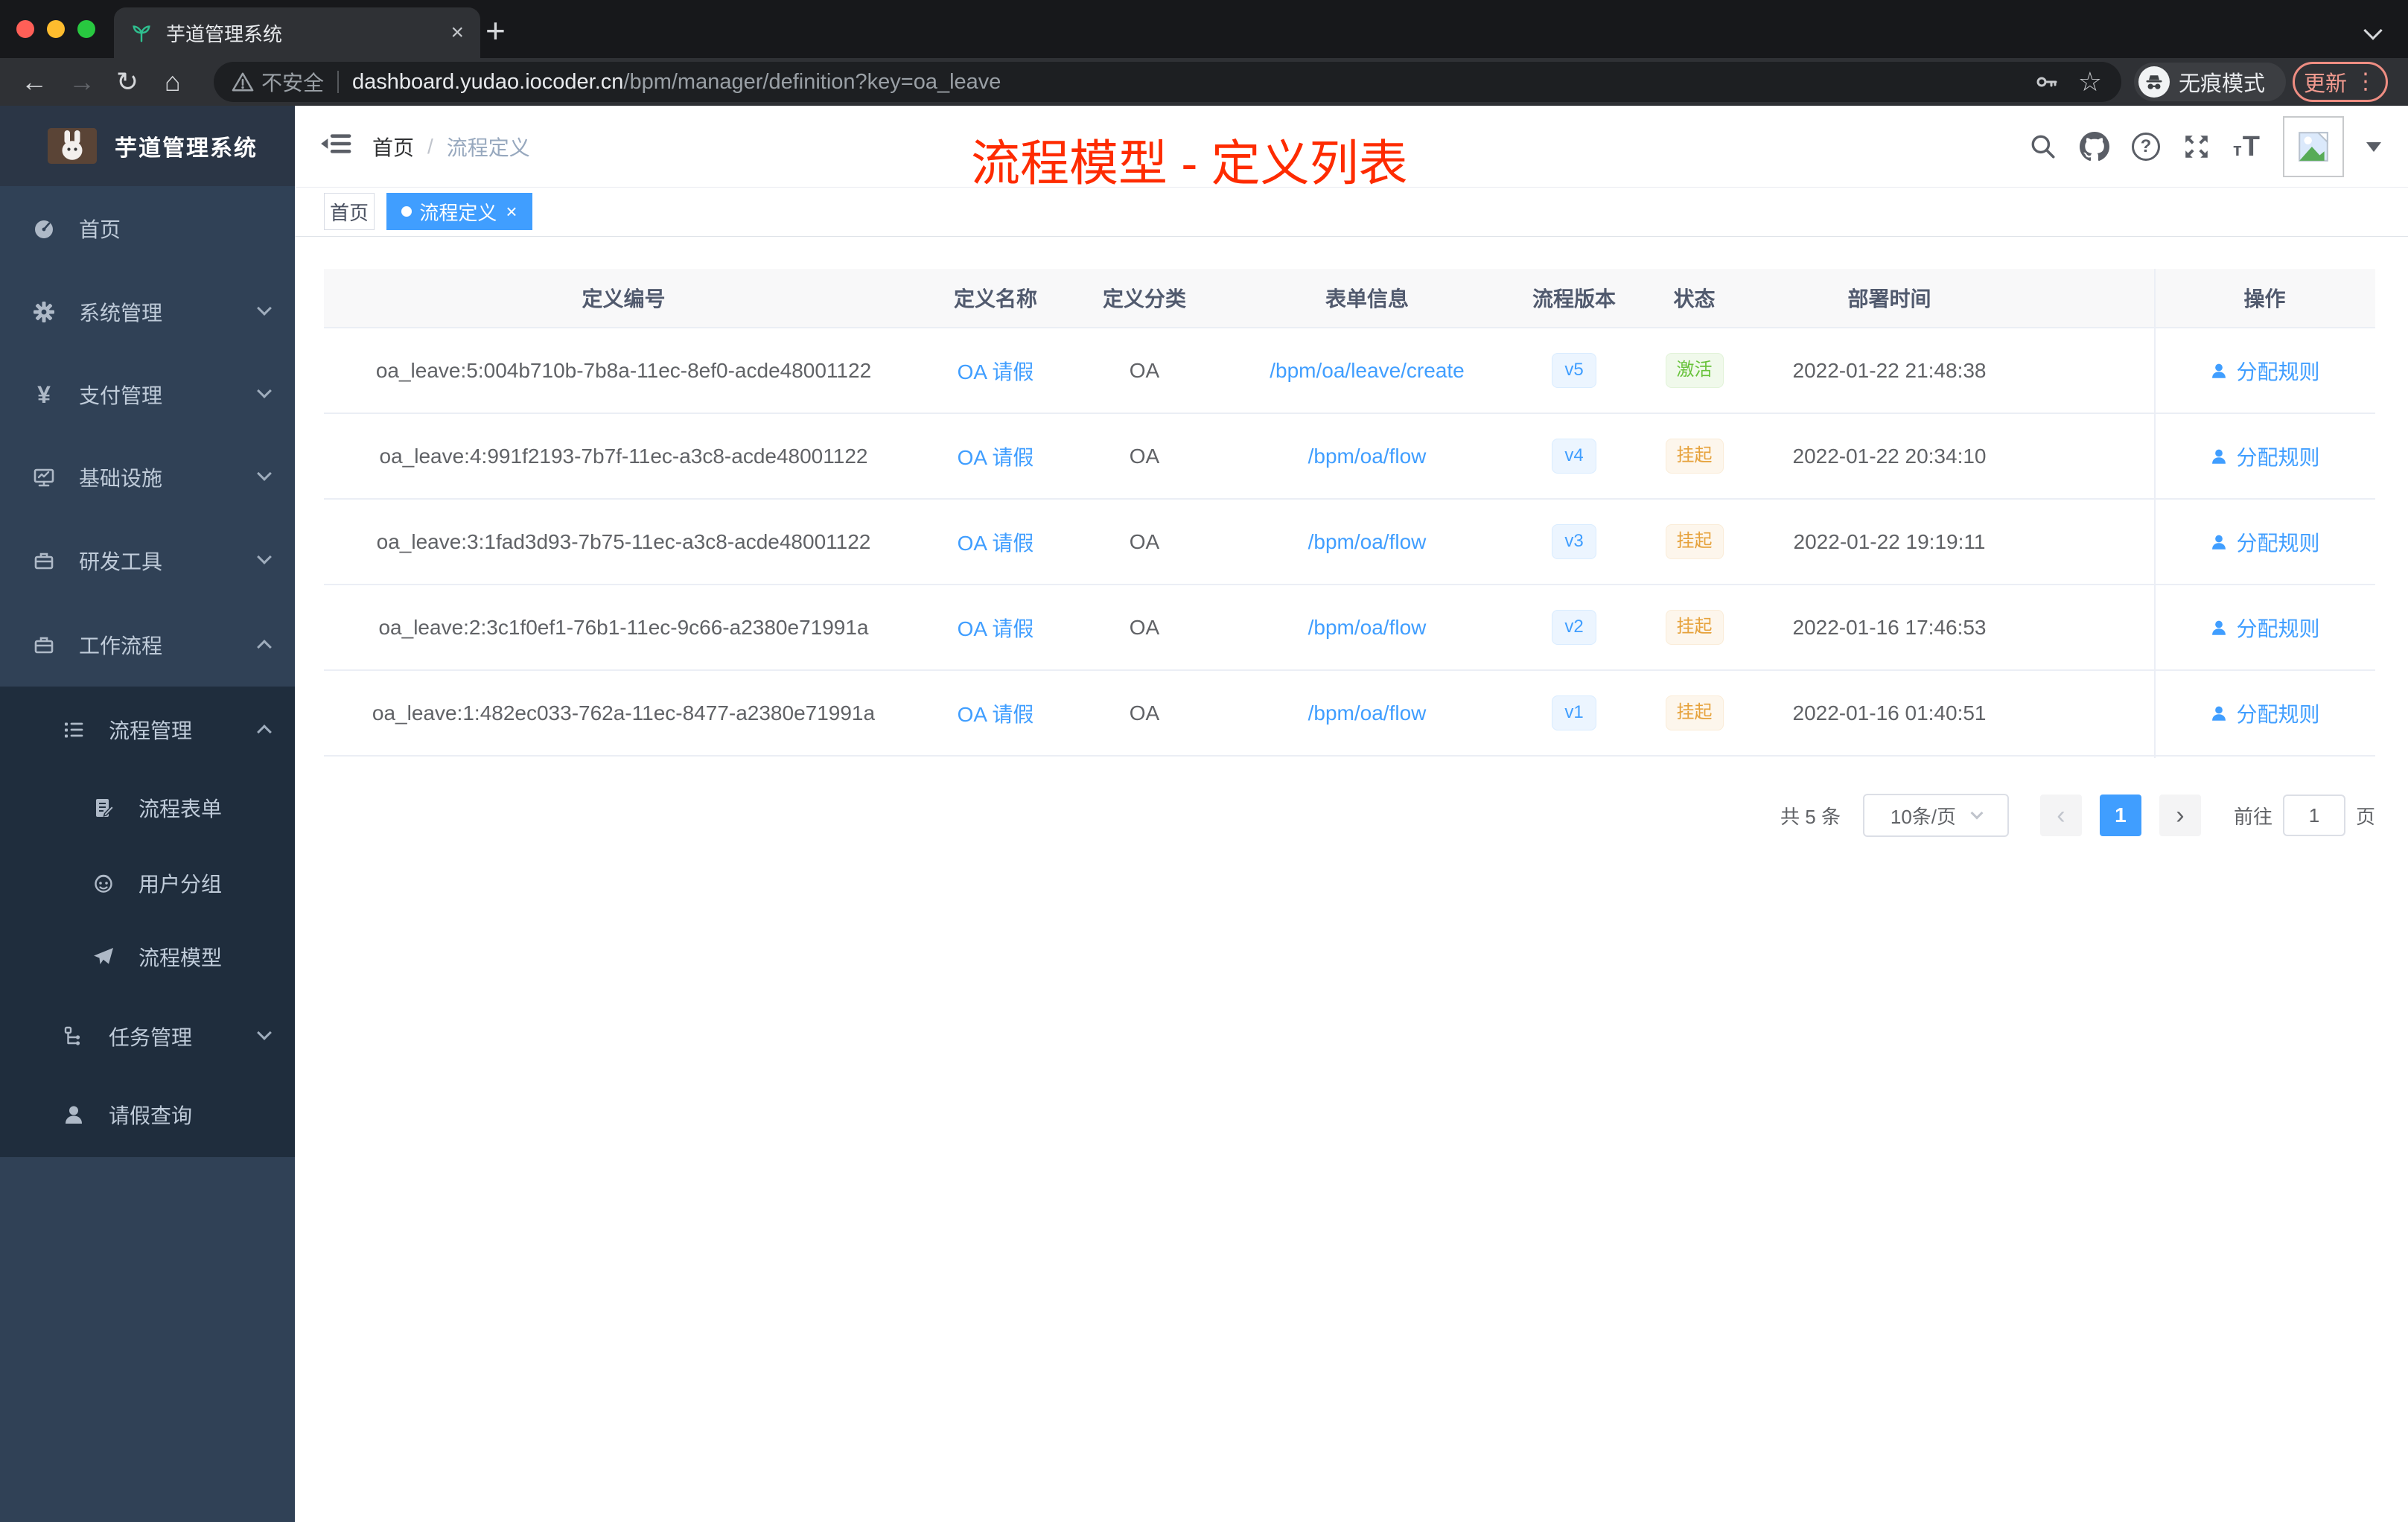  Describe the element at coordinates (44, 312) in the screenshot. I see `gear-icon` at that location.